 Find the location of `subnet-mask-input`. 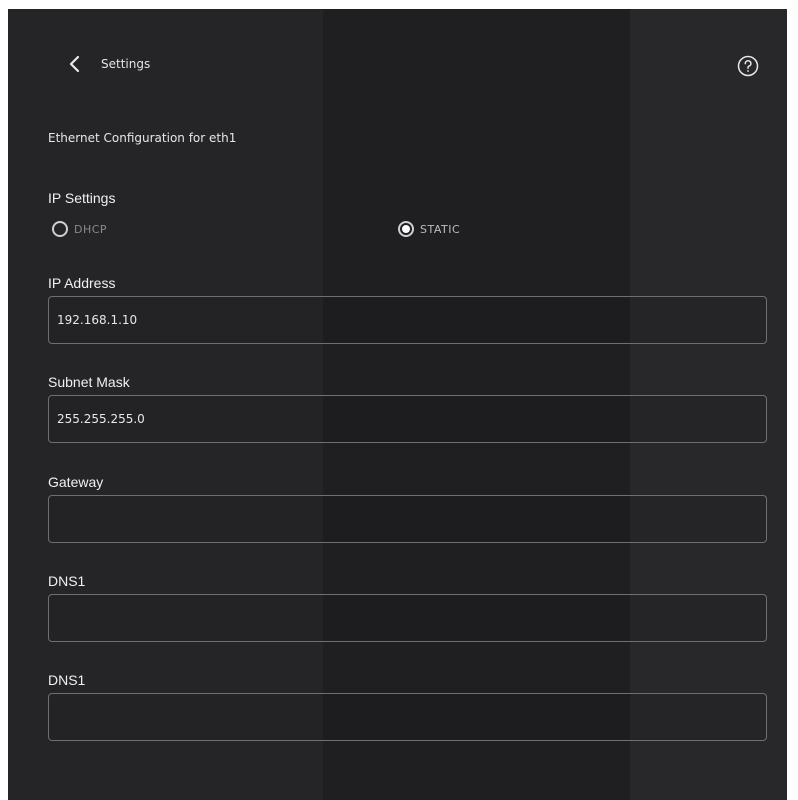

subnet-mask-input is located at coordinates (407, 419).